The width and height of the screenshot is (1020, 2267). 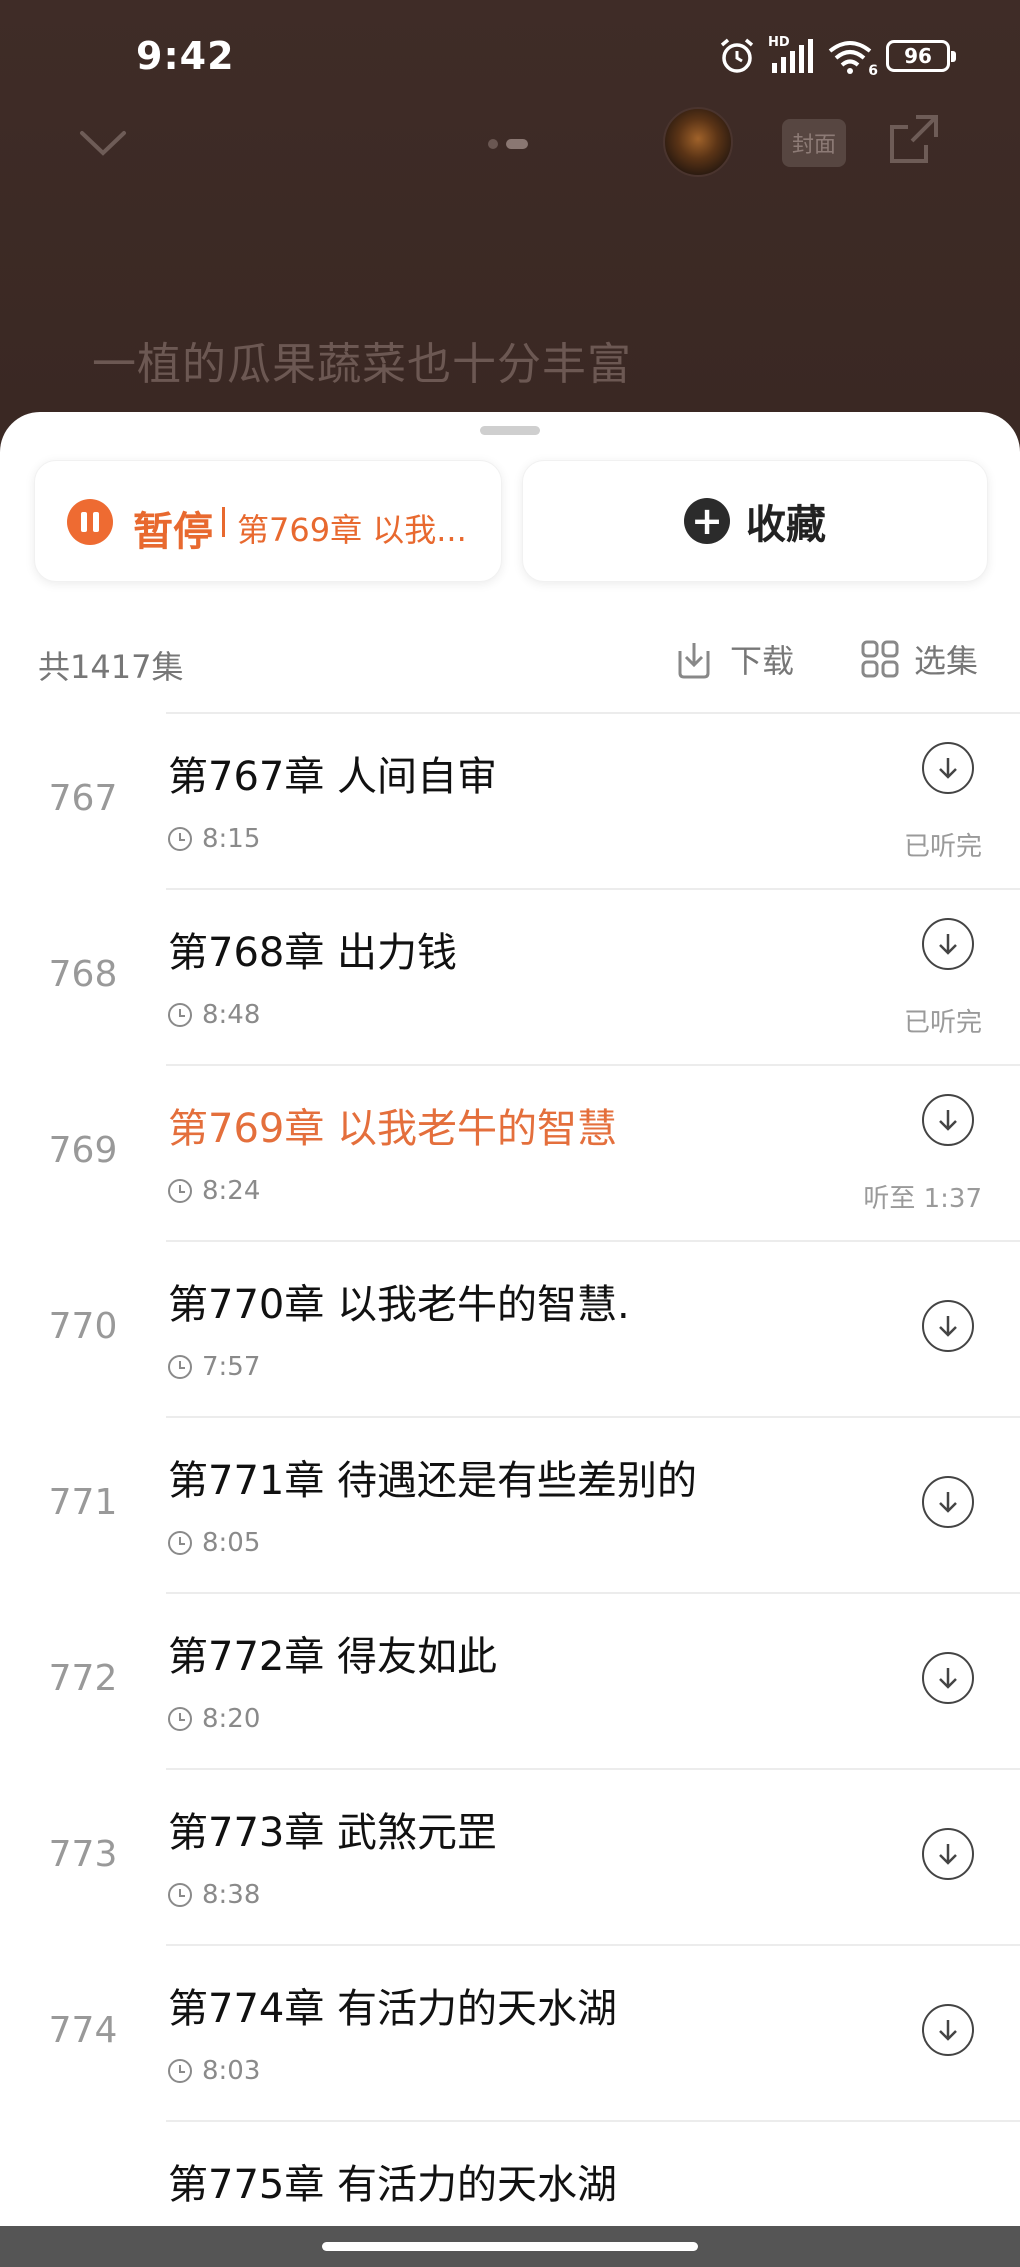 What do you see at coordinates (762, 661) in the screenshot?
I see `download-label: 下载` at bounding box center [762, 661].